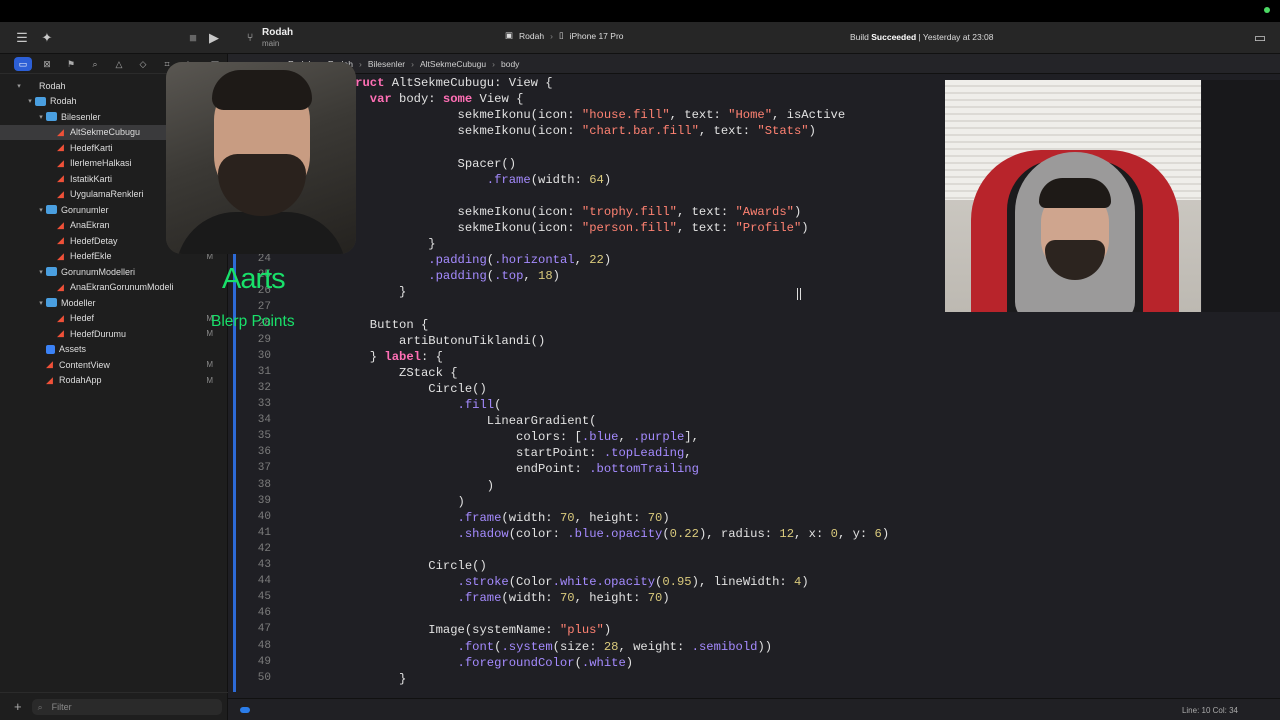 This screenshot has height=720, width=1280. What do you see at coordinates (22, 38) in the screenshot?
I see `sidebar-toggle-icon: ☰` at bounding box center [22, 38].